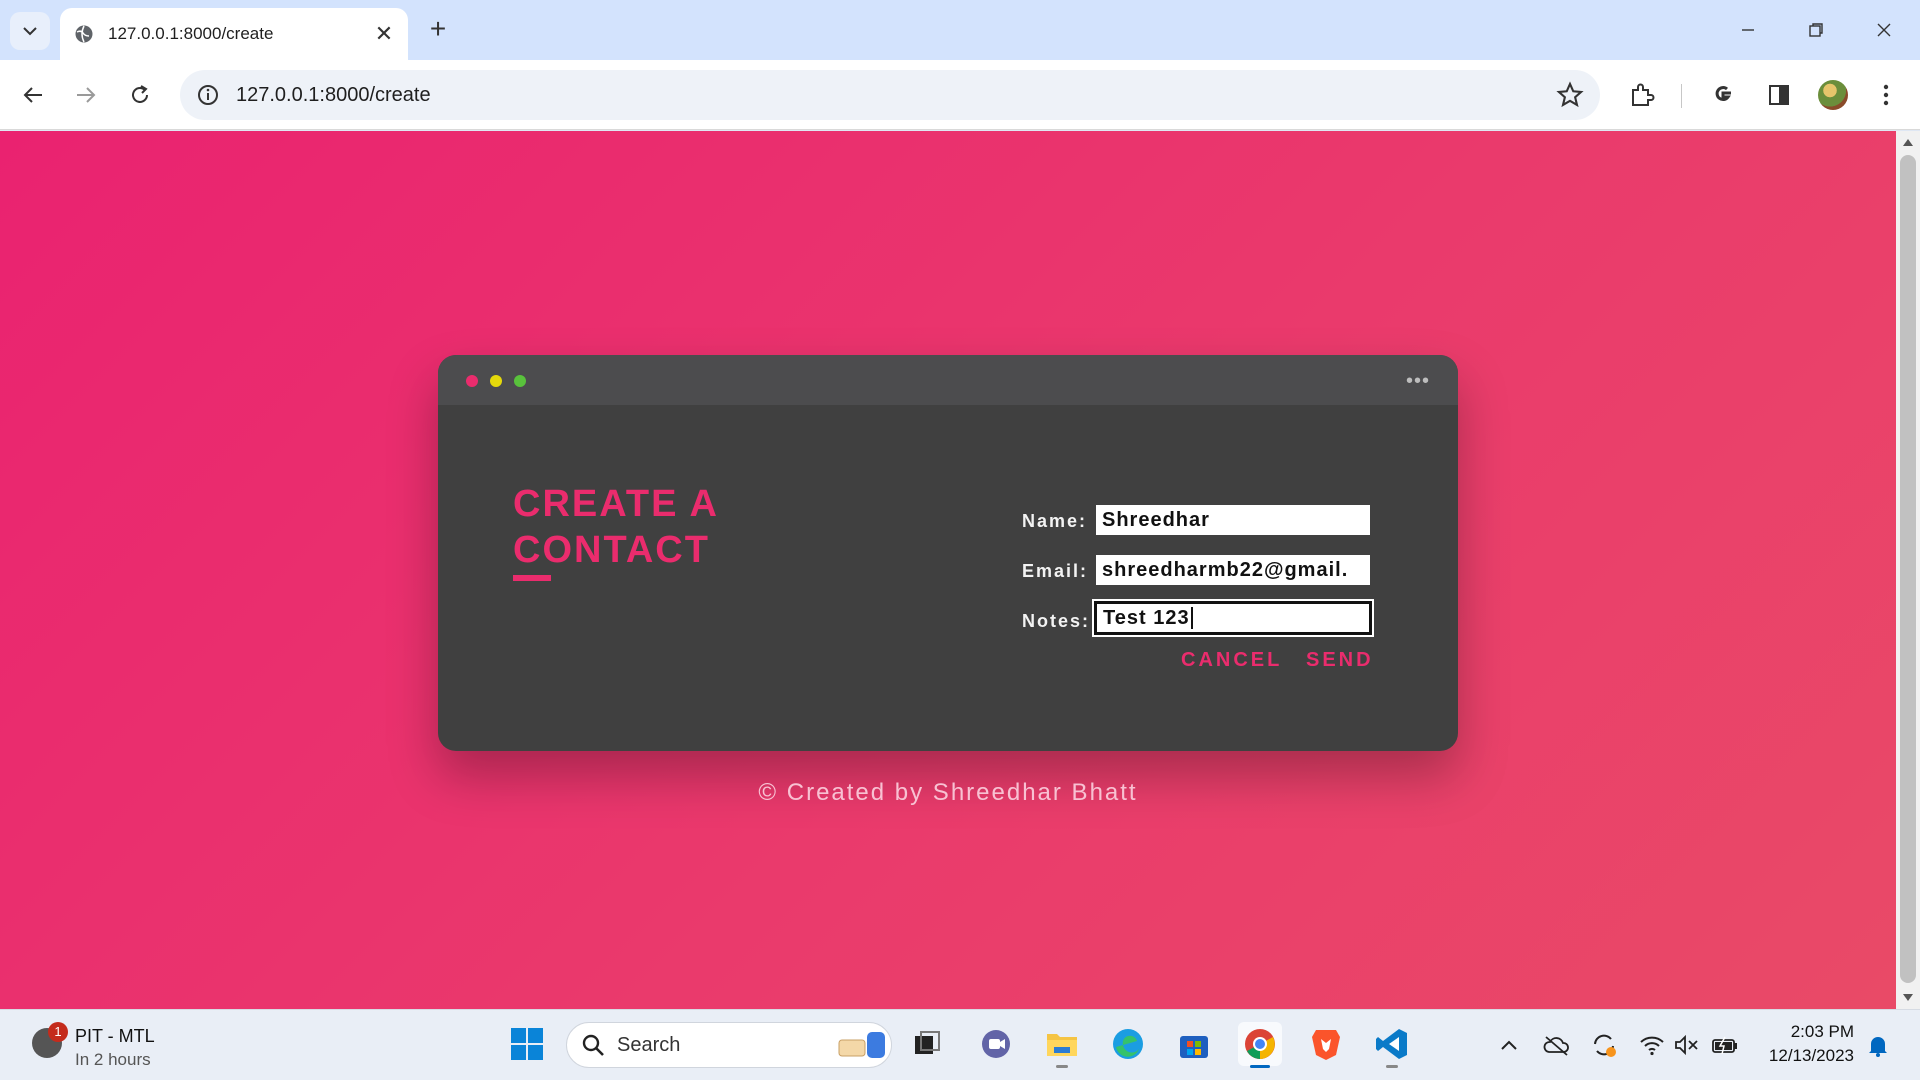 The width and height of the screenshot is (1920, 1080). I want to click on info-icon, so click(208, 95).